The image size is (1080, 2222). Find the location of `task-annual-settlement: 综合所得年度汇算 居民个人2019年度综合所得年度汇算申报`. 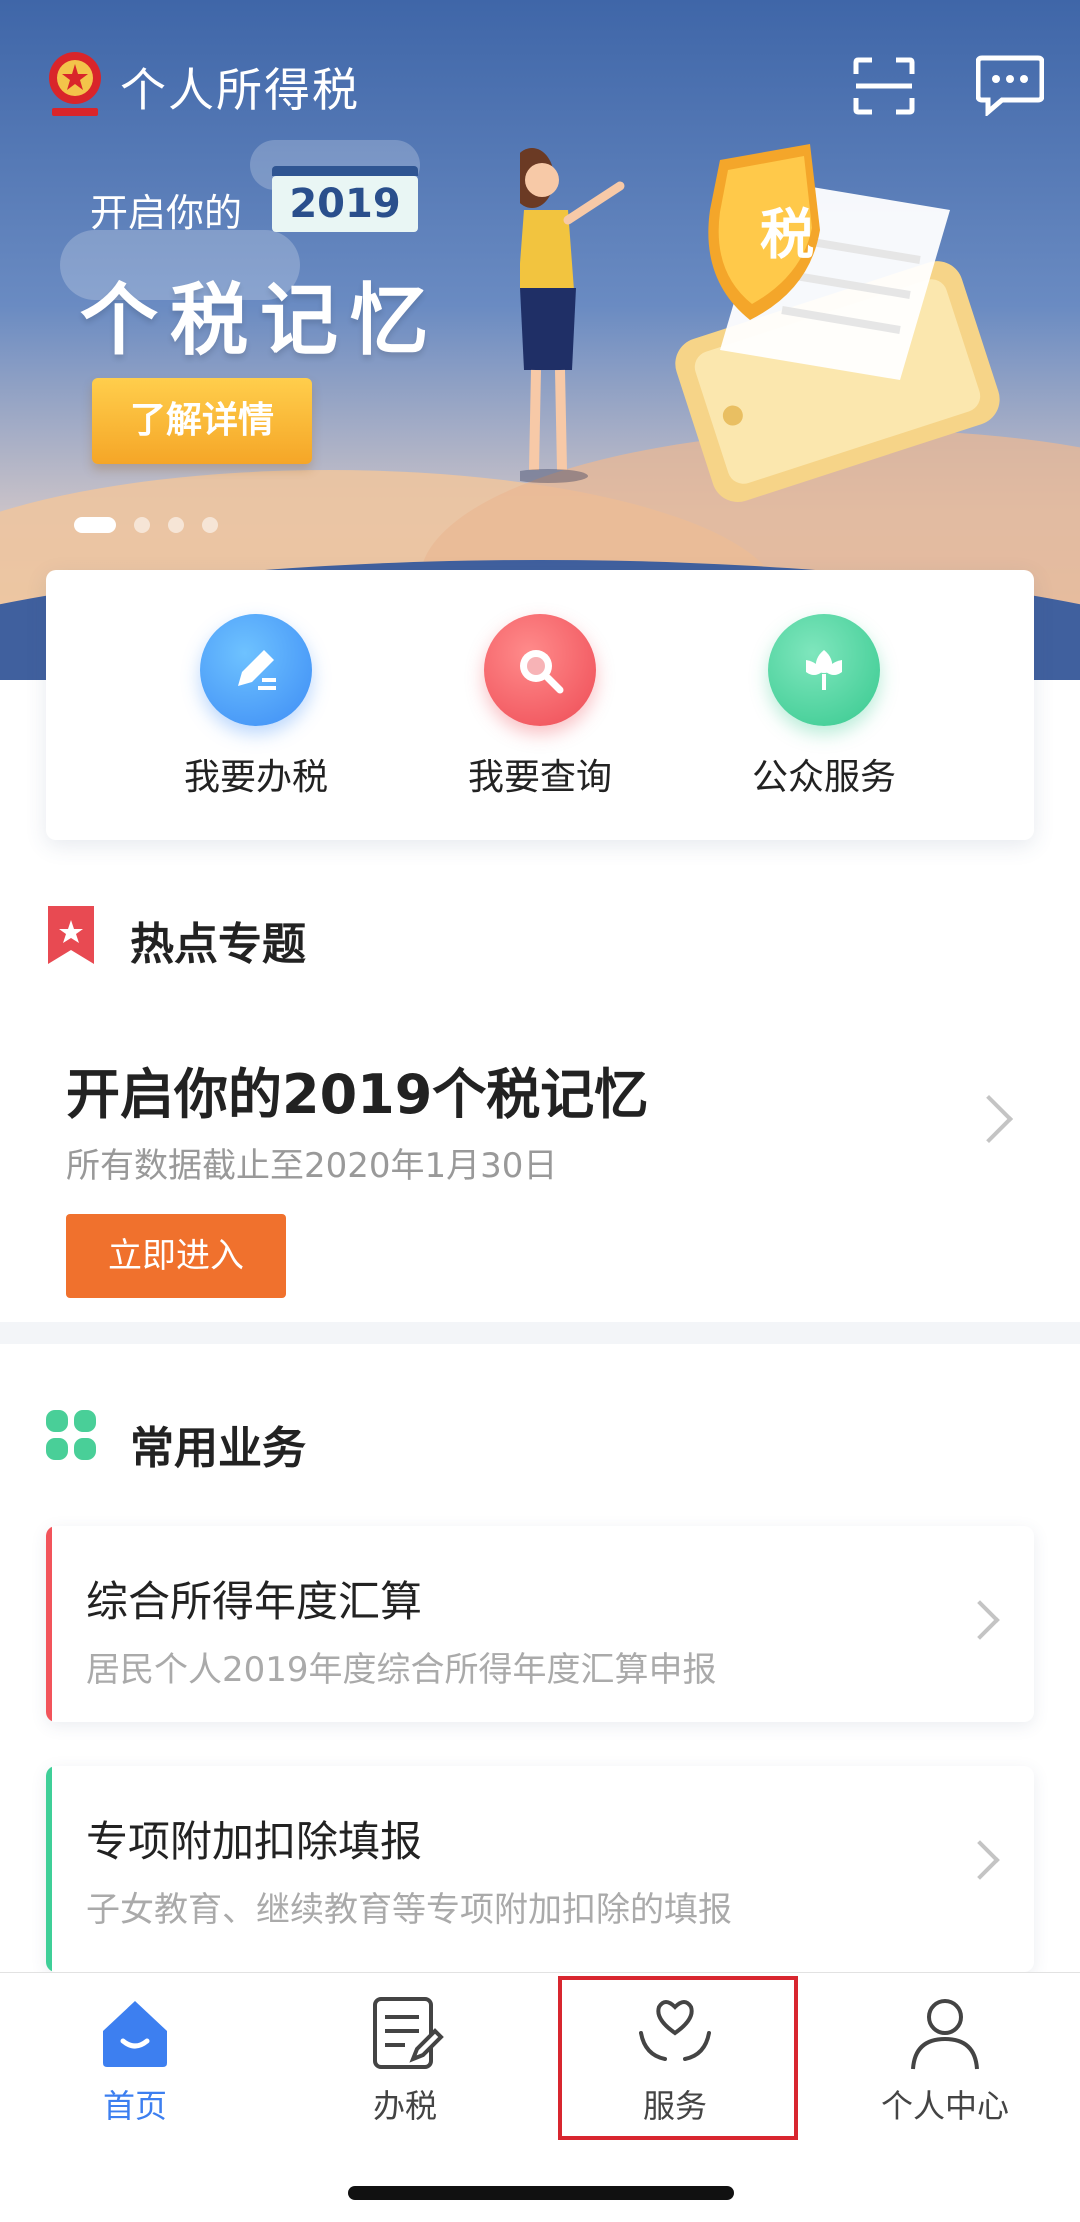

task-annual-settlement: 综合所得年度汇算 居民个人2019年度综合所得年度汇算申报 is located at coordinates (540, 1624).